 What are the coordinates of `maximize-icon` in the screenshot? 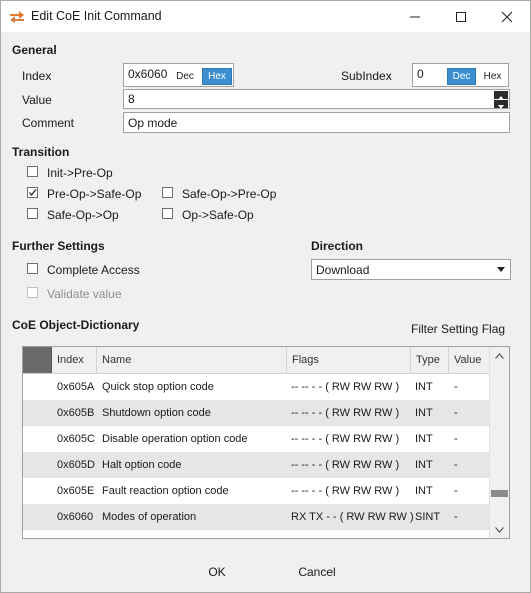 It's located at (461, 16).